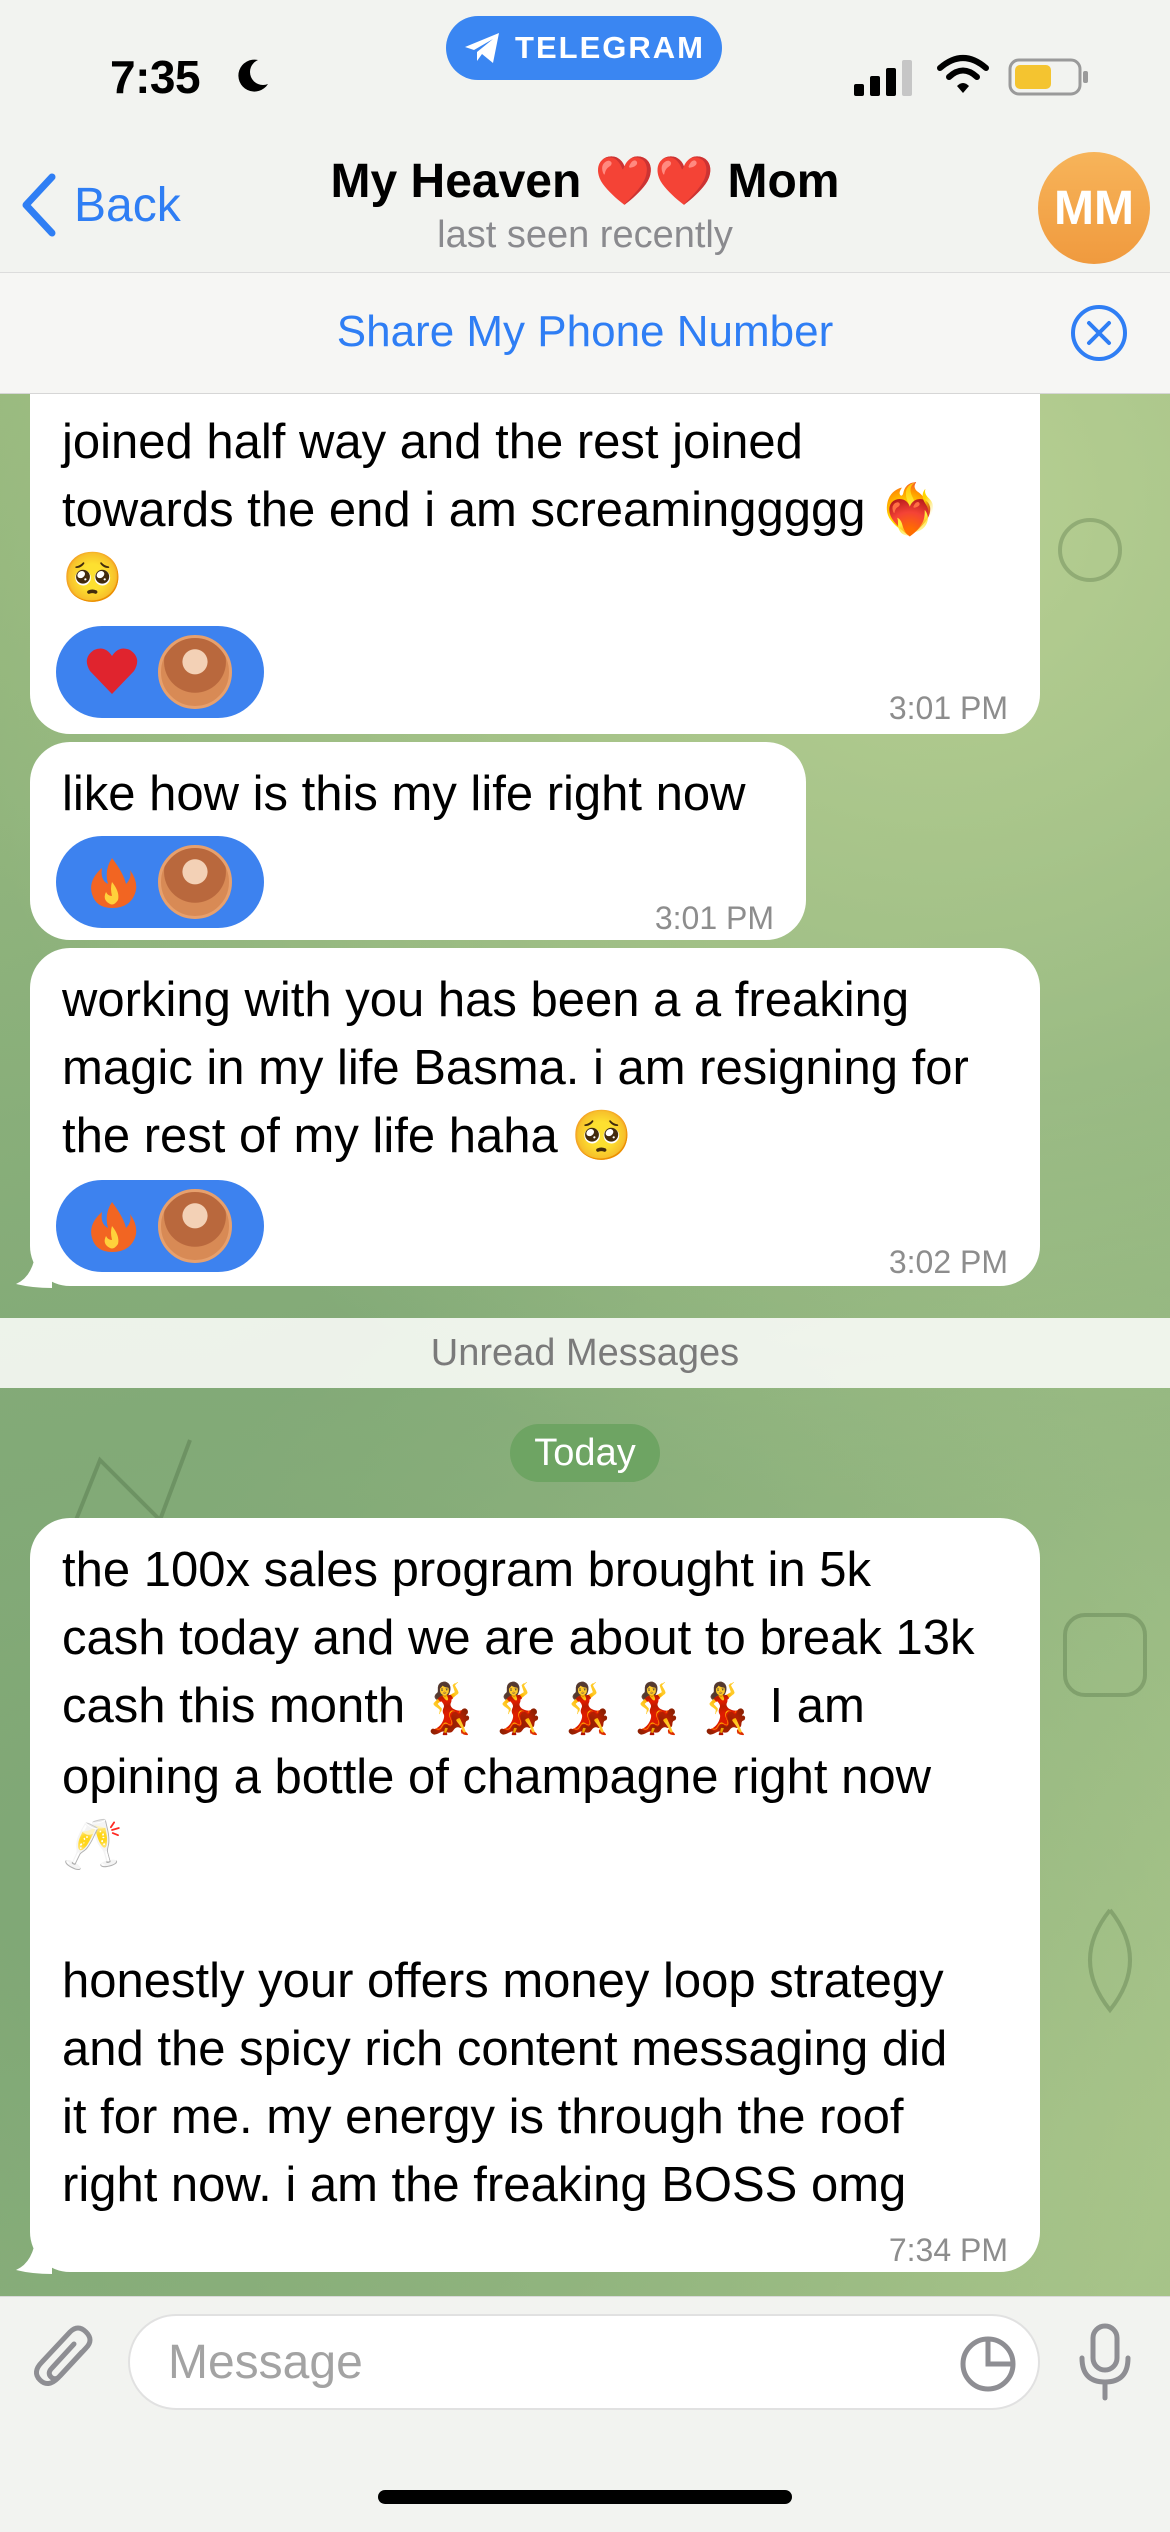 Image resolution: width=1170 pixels, height=2532 pixels. I want to click on share-phone-label: Share My Phone Number, so click(585, 332).